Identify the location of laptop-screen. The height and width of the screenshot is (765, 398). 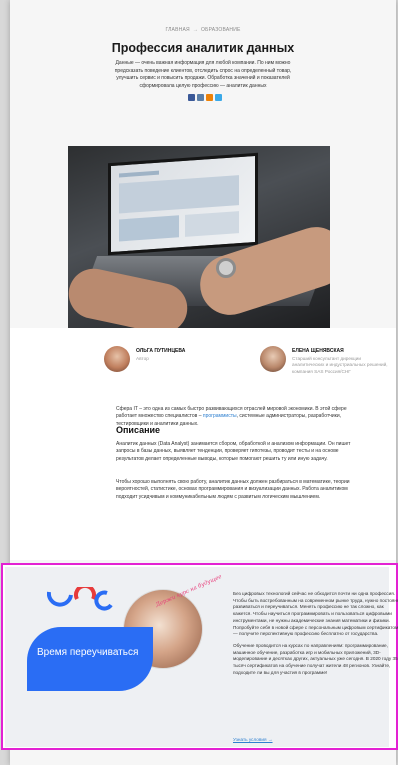
(183, 204).